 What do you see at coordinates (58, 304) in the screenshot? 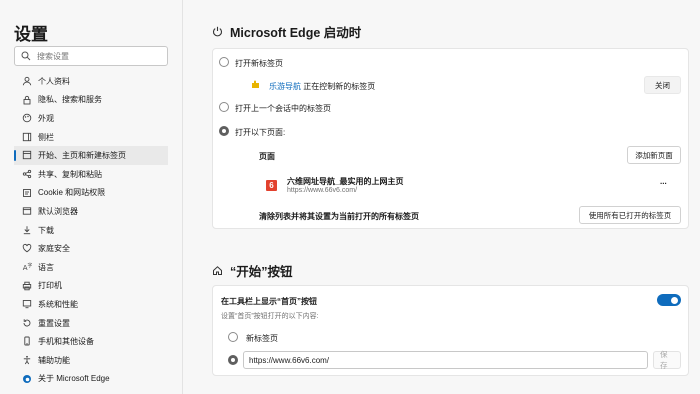
I see `sidebar-item-label: 系统和性能` at bounding box center [58, 304].